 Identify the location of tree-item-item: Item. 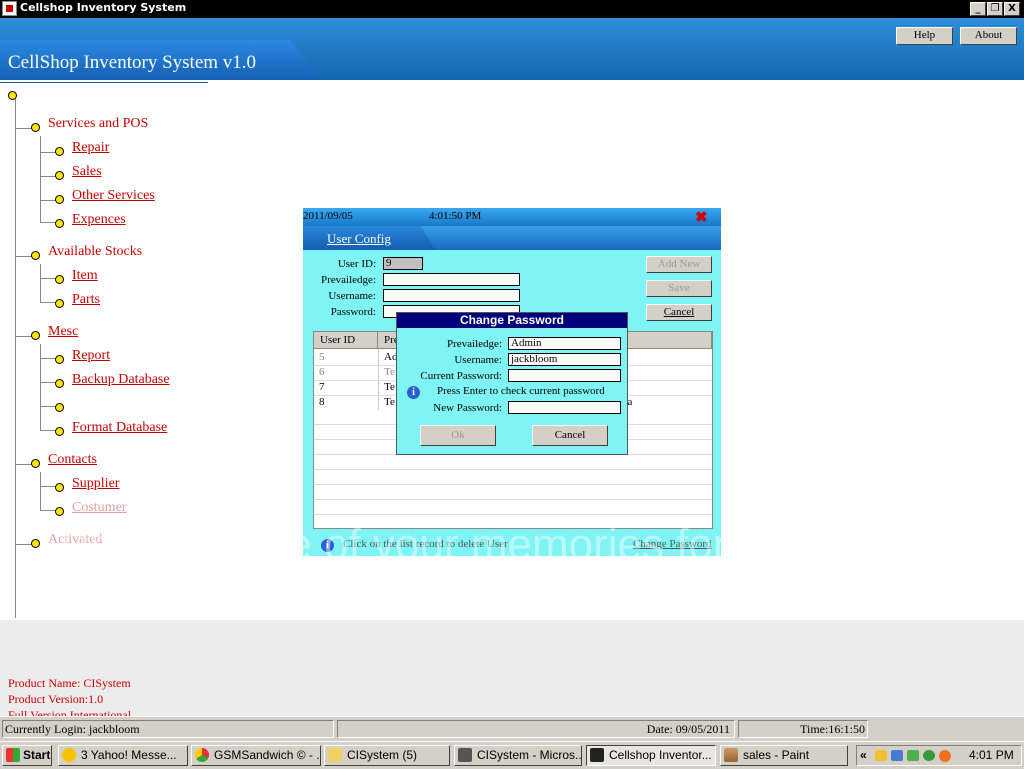
(85, 276).